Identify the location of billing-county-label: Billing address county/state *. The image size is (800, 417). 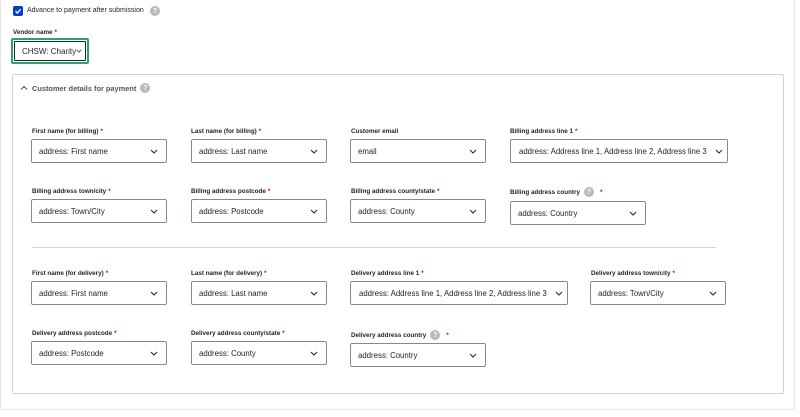
(395, 191).